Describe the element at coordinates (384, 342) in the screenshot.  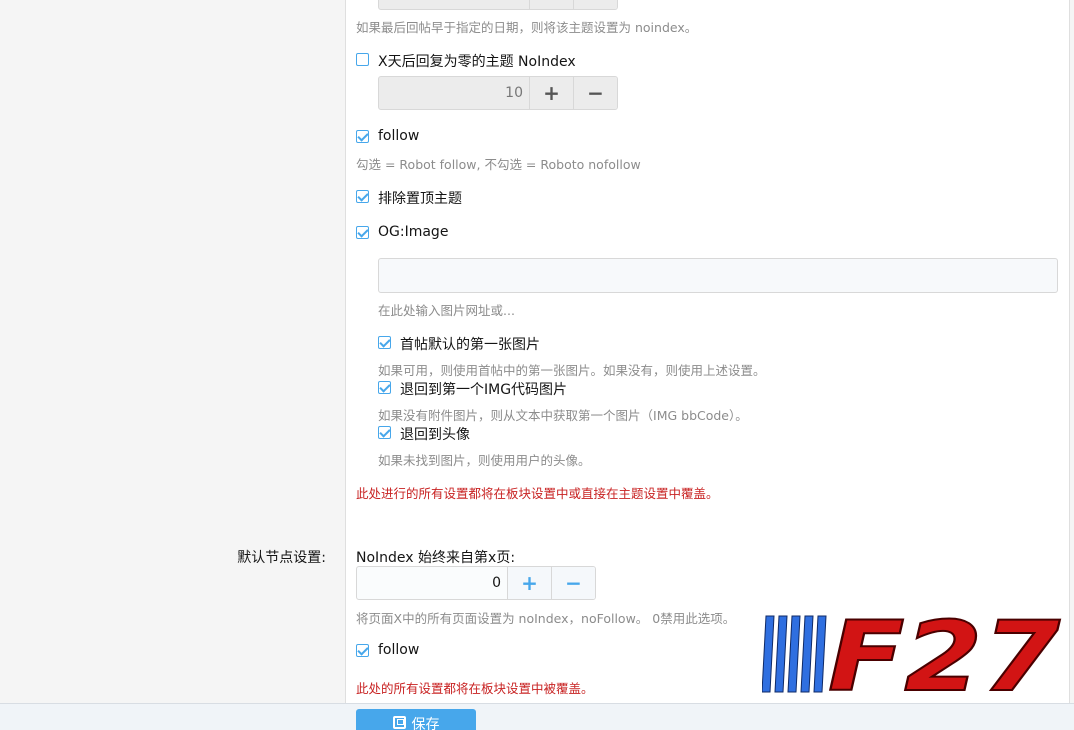
I see `first-image-checkbox` at that location.